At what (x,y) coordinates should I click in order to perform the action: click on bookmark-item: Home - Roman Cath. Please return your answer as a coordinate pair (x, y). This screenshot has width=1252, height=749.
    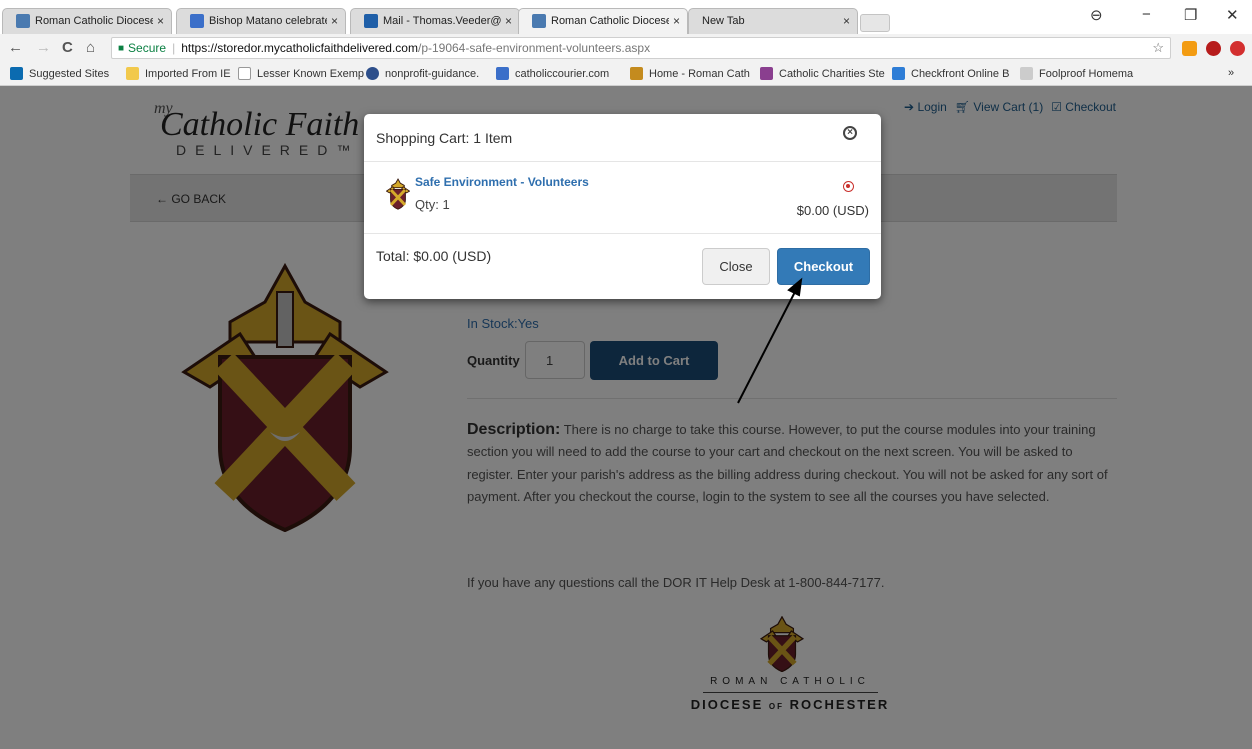
    Looking at the image, I should click on (690, 73).